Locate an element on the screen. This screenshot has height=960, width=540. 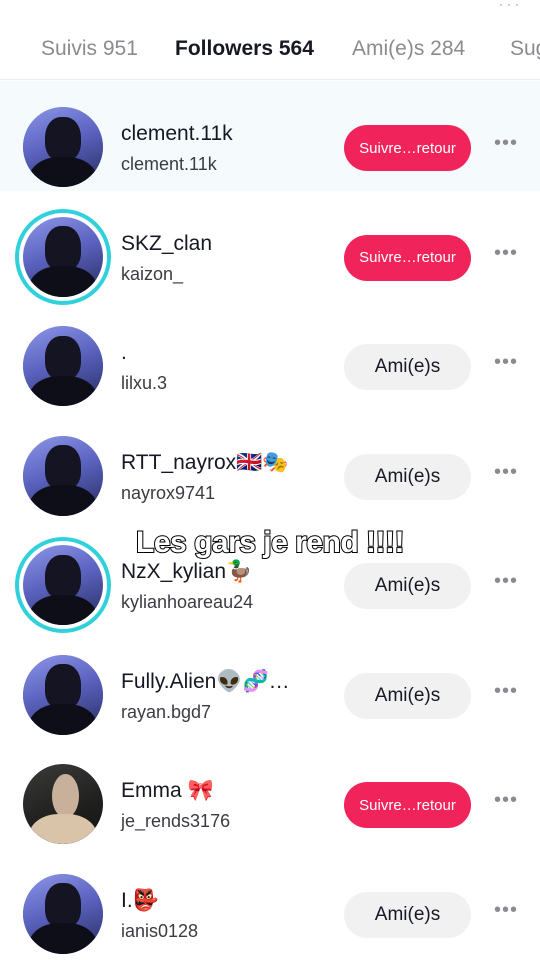
follower-row: RTT_nayrox🇬🇧🎭 nayrox9741 Ami(e)s ••• is located at coordinates (270, 465).